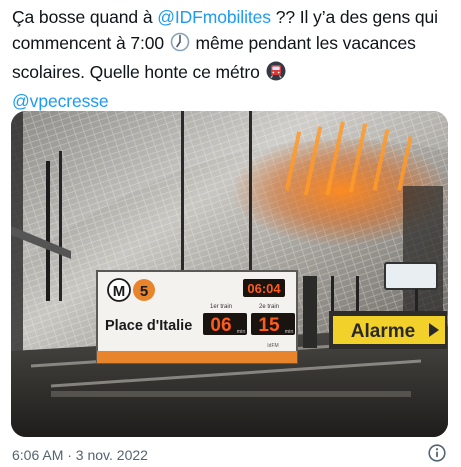 This screenshot has height=467, width=461. Describe the element at coordinates (214, 17) in the screenshot. I see `mention-idfmobilites: @IDFmobilites` at that location.